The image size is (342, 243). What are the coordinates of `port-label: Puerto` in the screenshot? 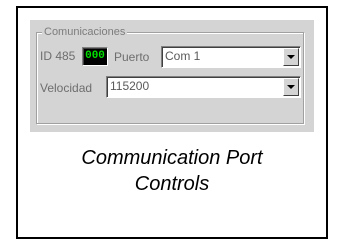 It's located at (132, 57).